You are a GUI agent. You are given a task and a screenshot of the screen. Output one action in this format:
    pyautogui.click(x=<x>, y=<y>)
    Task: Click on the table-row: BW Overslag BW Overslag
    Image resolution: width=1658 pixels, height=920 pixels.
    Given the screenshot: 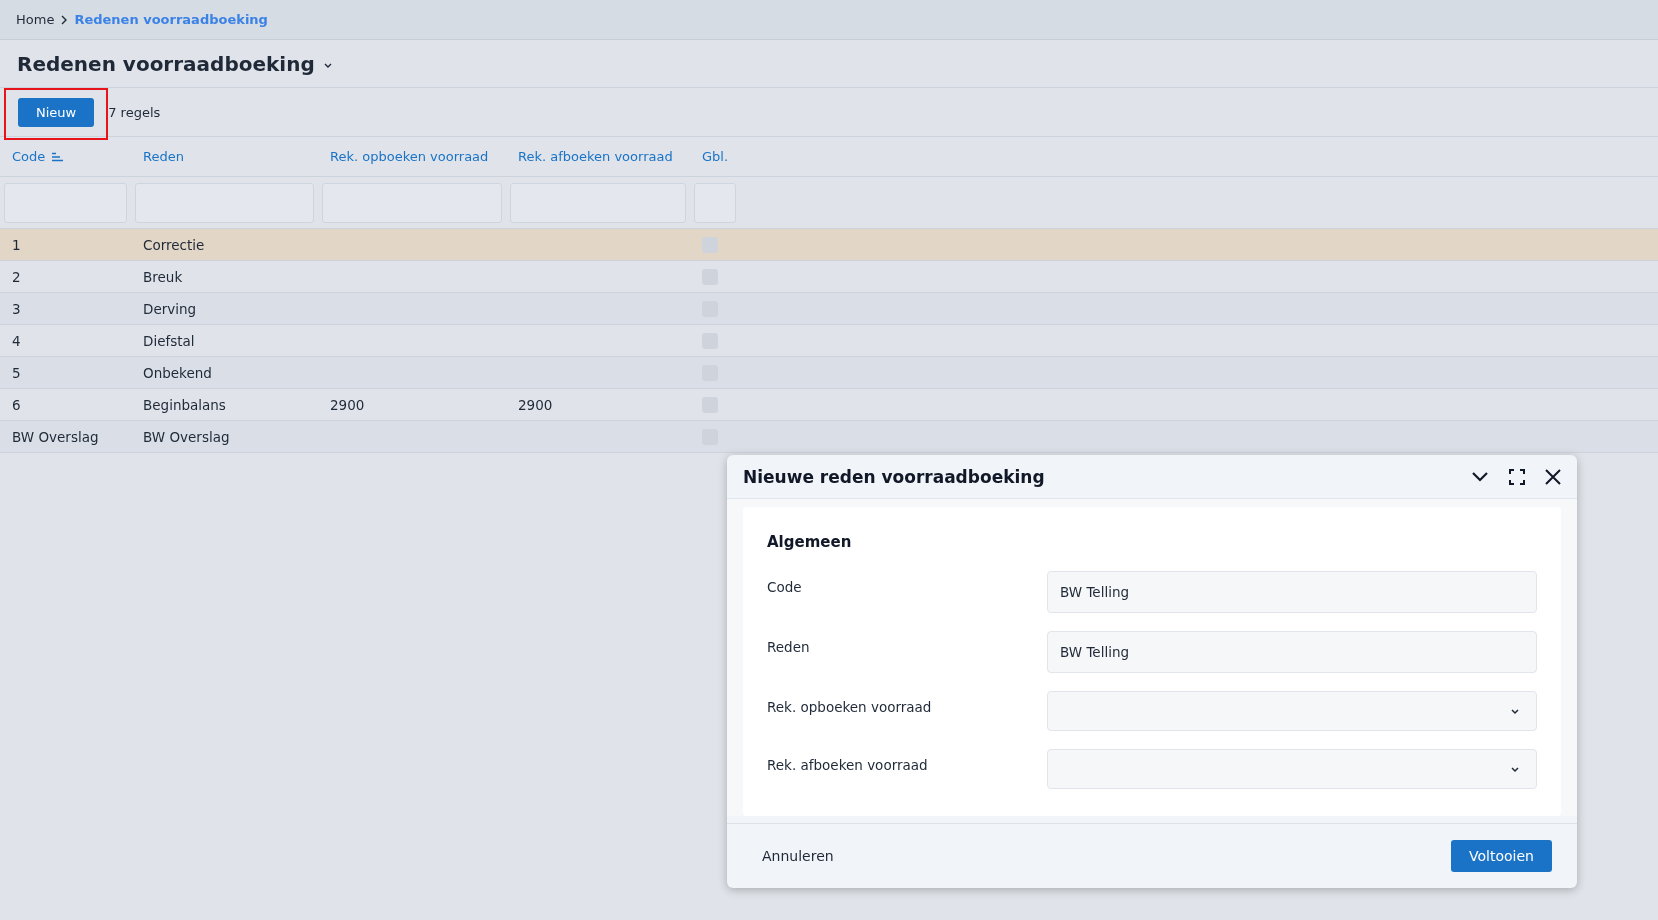 What is the action you would take?
    pyautogui.click(x=829, y=437)
    